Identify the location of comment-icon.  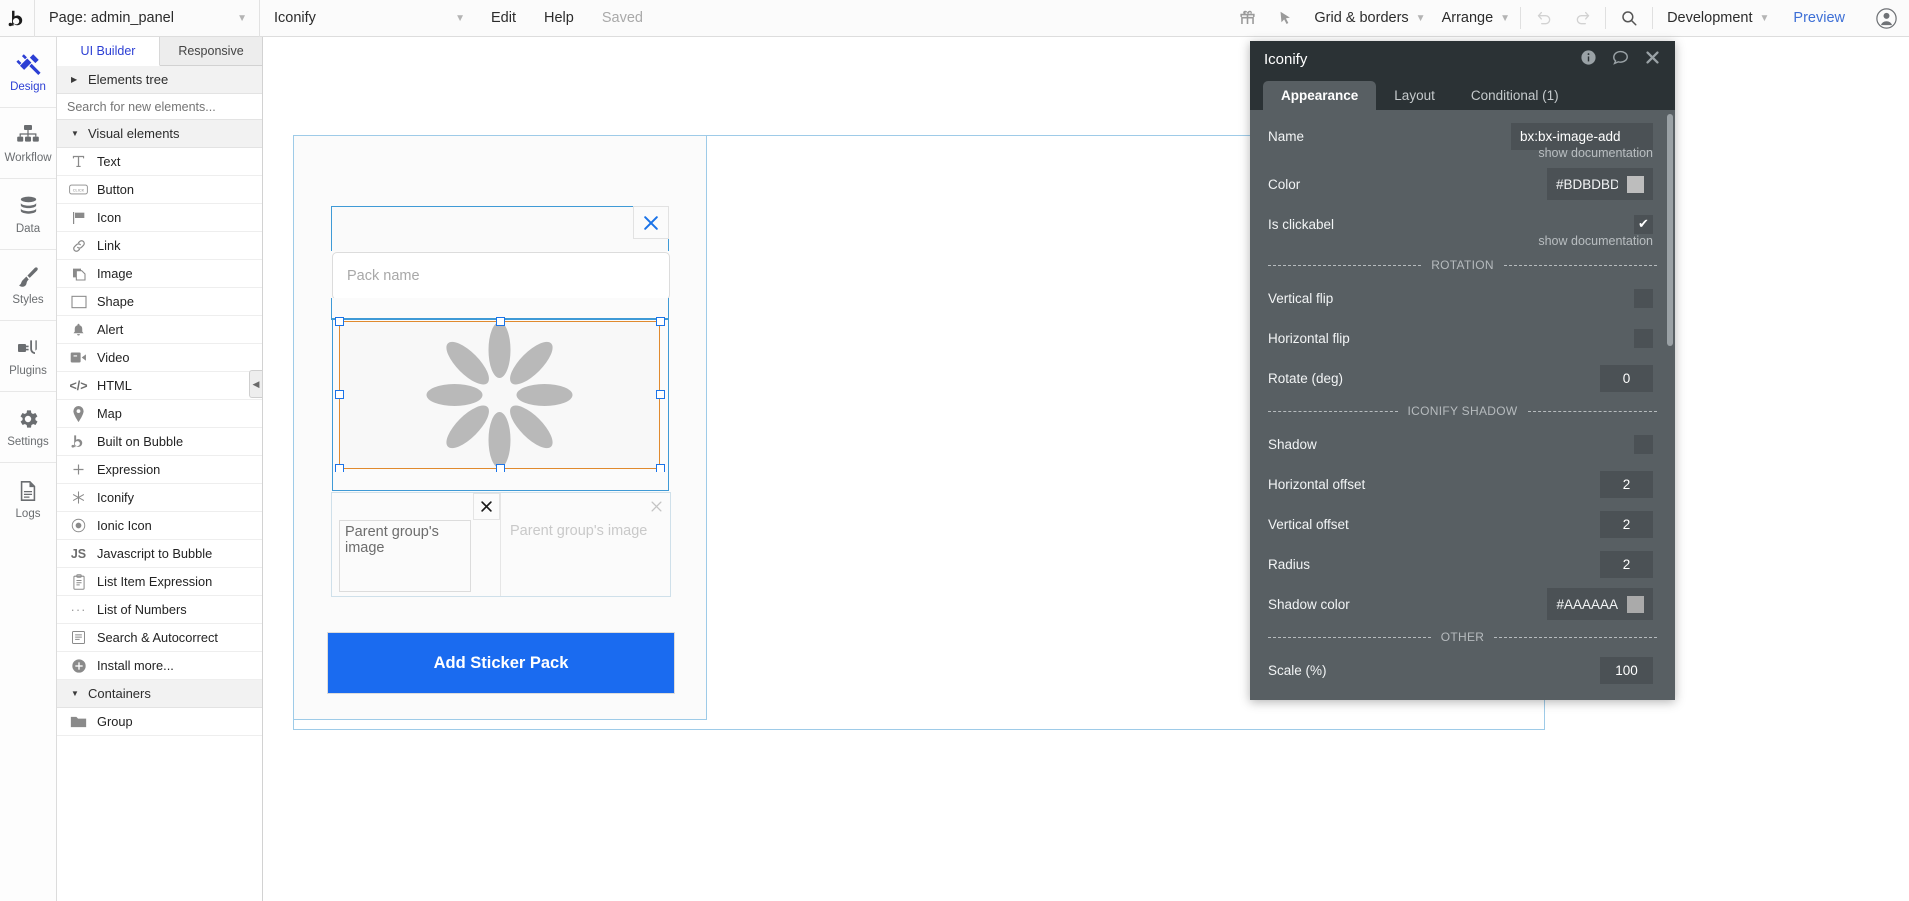
(1620, 59).